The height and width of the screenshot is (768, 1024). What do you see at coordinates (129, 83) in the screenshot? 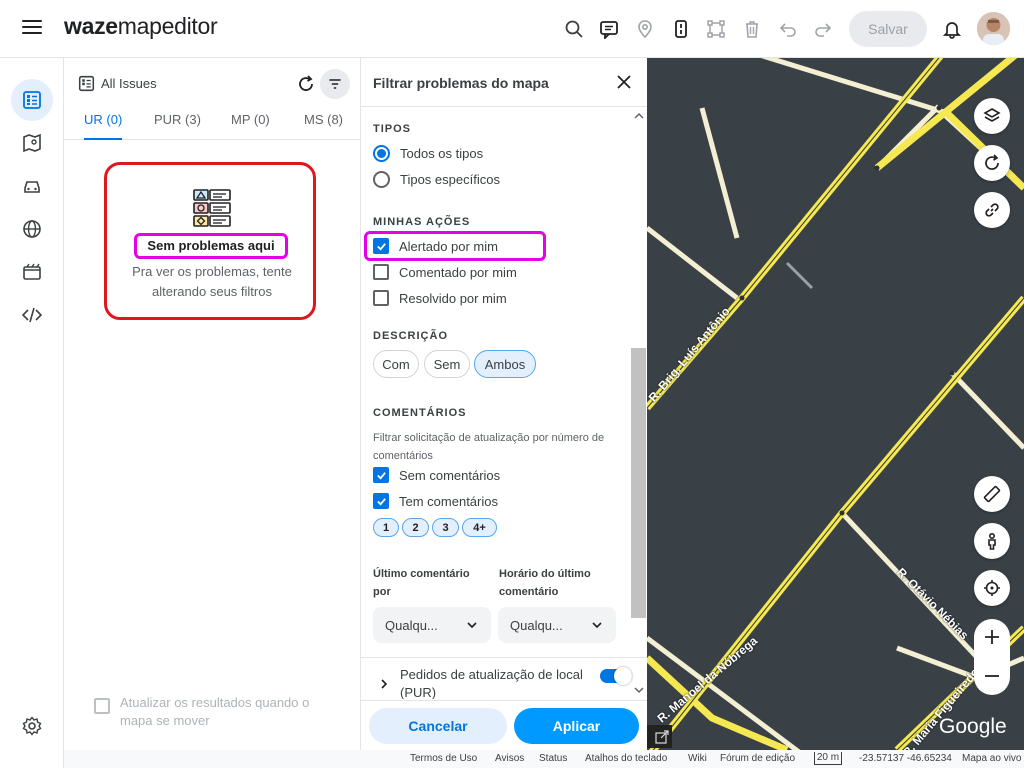
I see `issues-title: All Issues` at bounding box center [129, 83].